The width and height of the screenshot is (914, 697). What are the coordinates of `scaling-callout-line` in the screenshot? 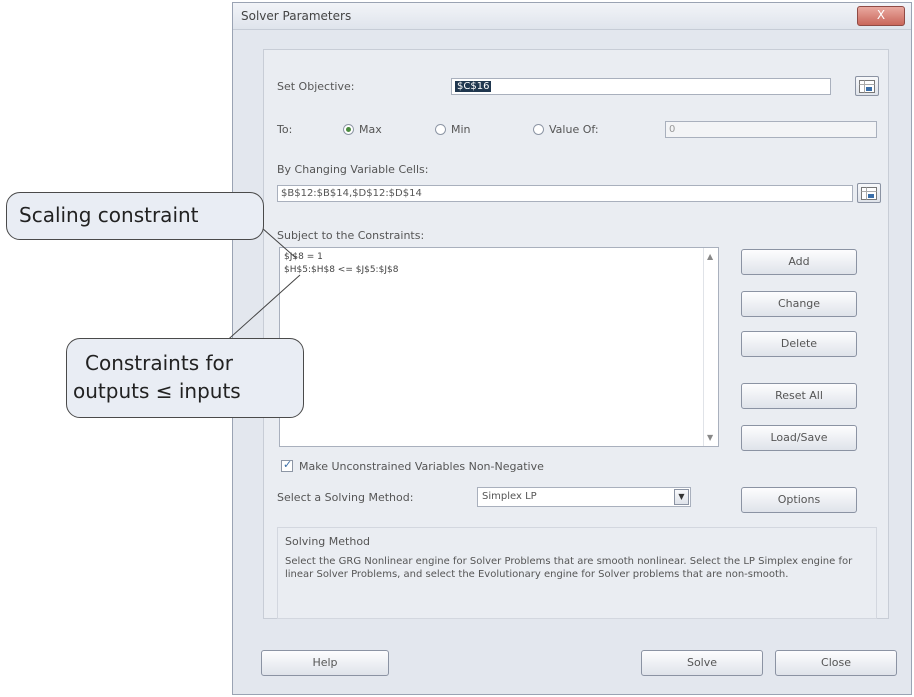 It's located at (279, 243).